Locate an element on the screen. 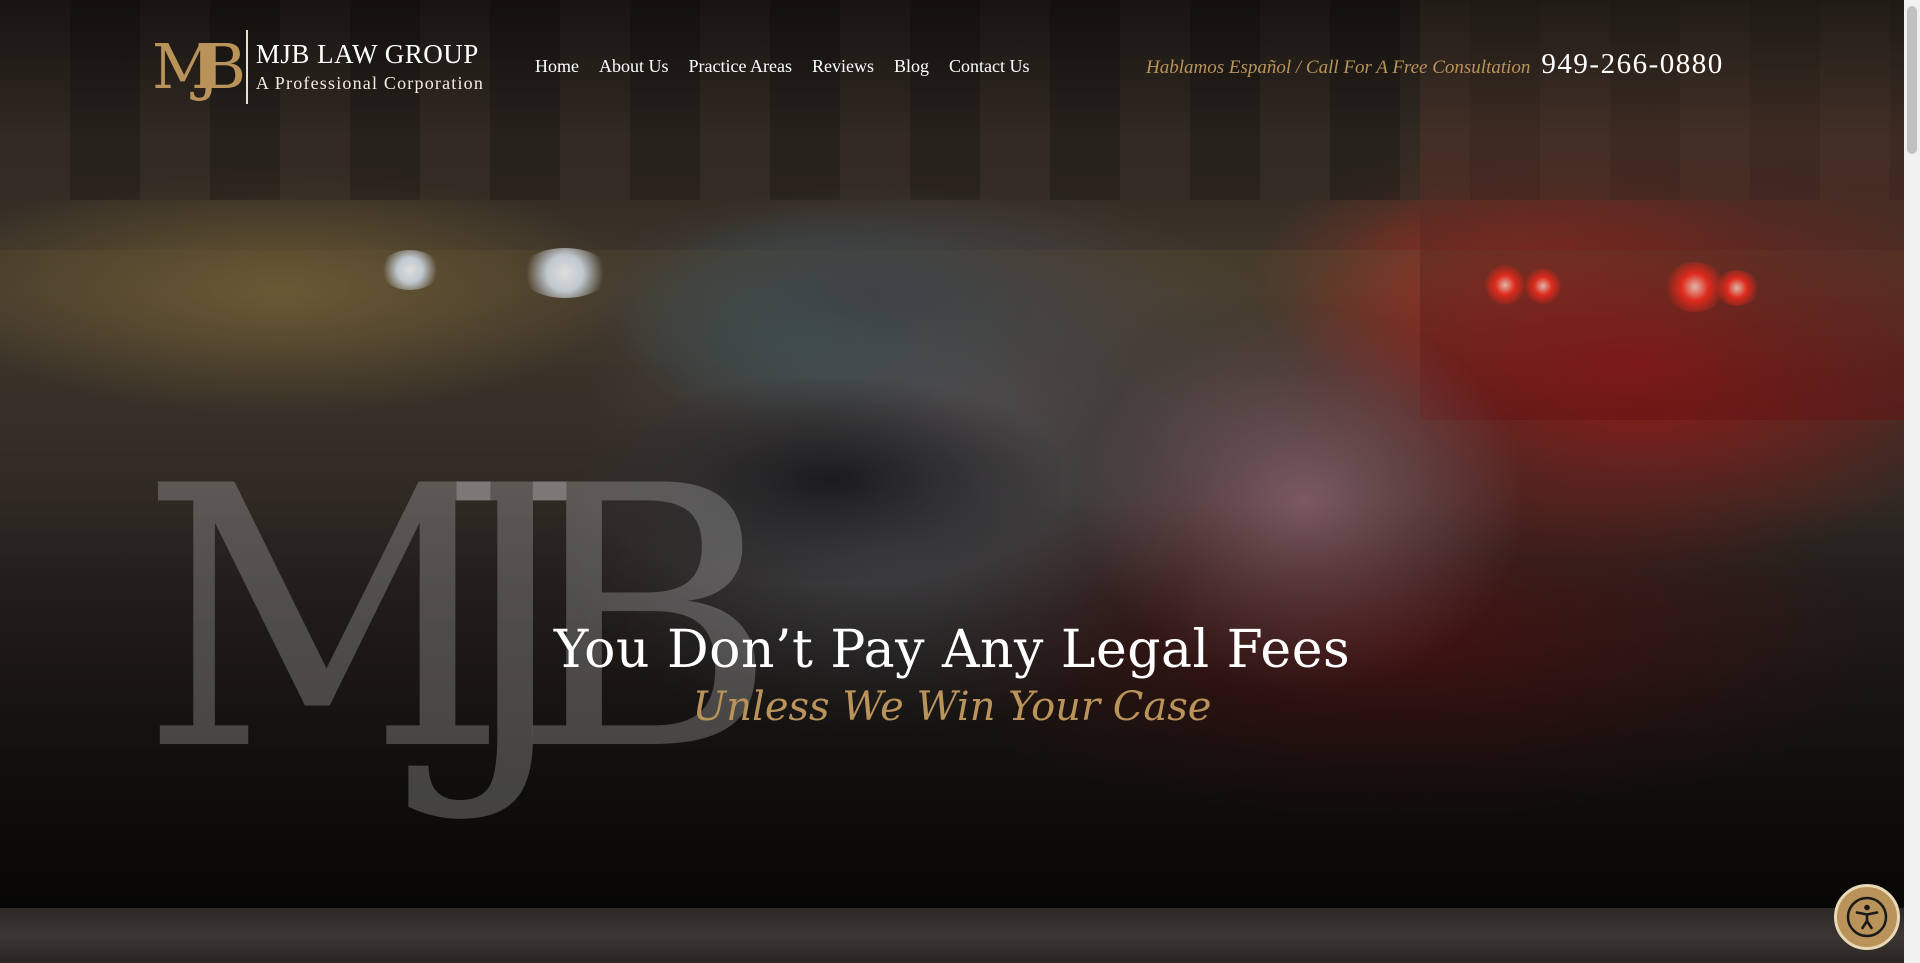 The height and width of the screenshot is (963, 1920). phone-number-link: 949-266-0880 is located at coordinates (1632, 64).